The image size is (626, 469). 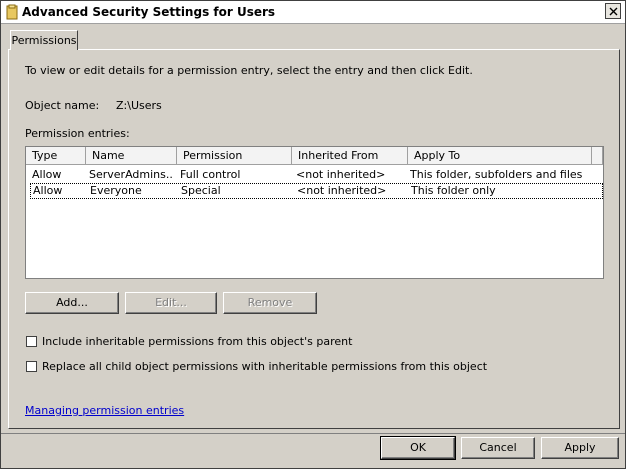 What do you see at coordinates (496, 174) in the screenshot?
I see `cell-apply-to: This folder, subfolders and files` at bounding box center [496, 174].